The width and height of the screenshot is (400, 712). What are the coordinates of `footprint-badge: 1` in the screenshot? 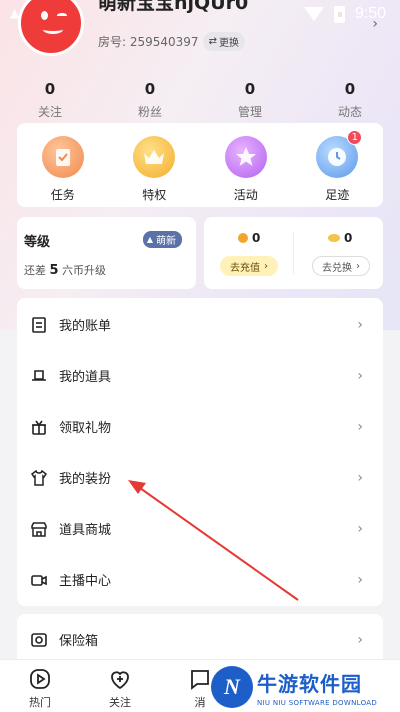 It's located at (355, 137).